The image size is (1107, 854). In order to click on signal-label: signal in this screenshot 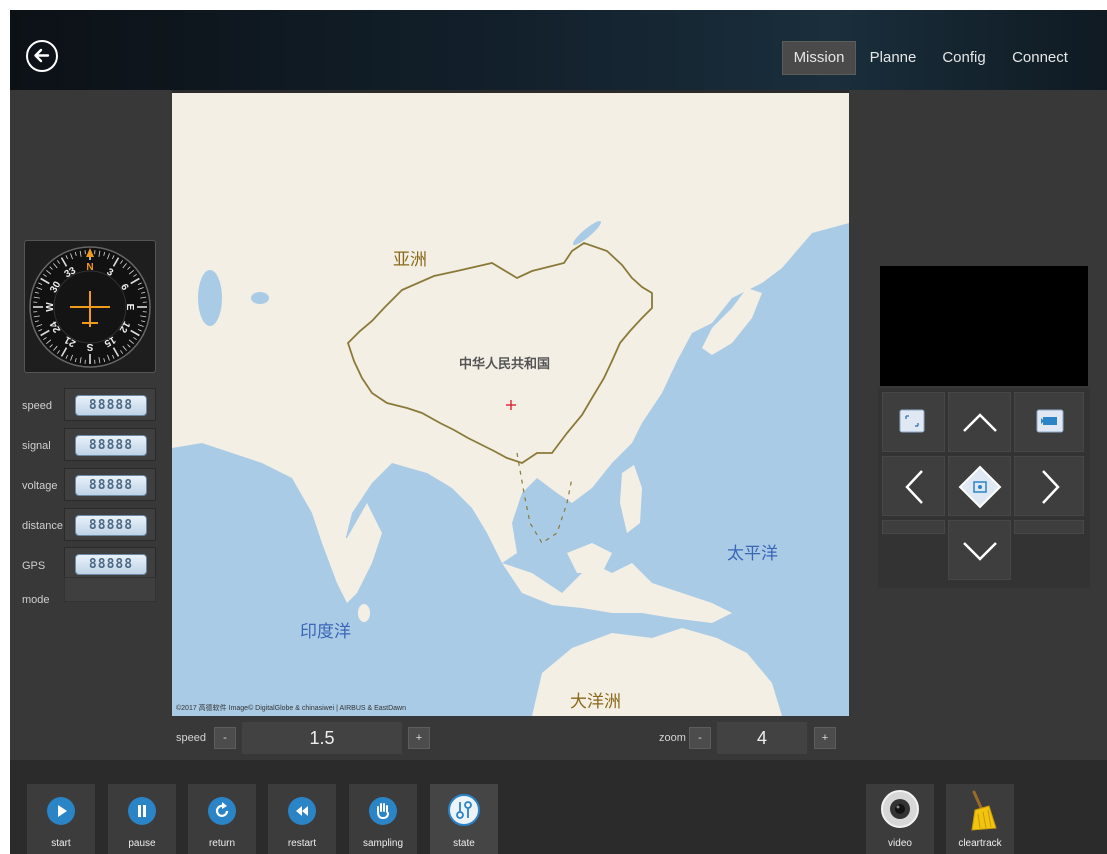, I will do `click(36, 446)`.